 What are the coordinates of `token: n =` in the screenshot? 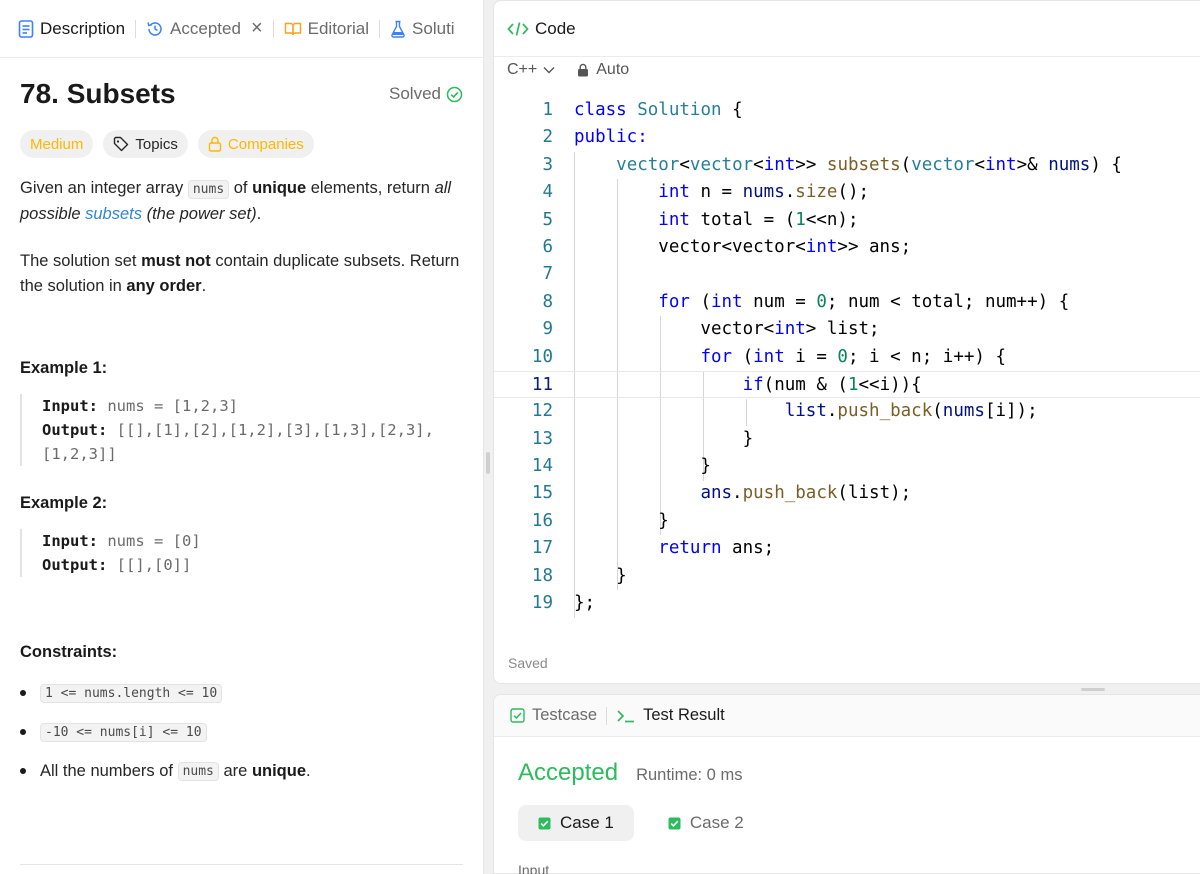 It's located at (716, 192).